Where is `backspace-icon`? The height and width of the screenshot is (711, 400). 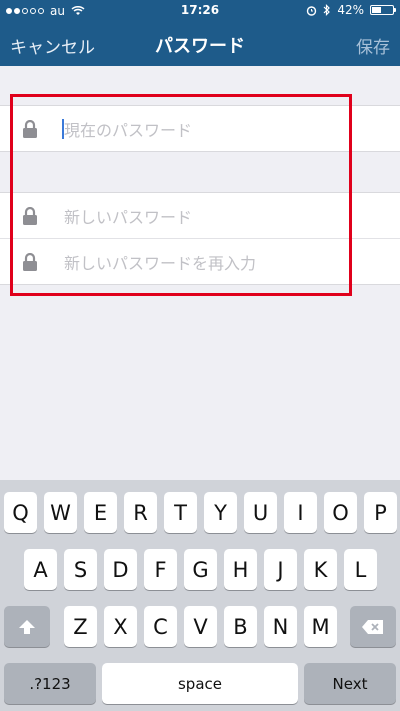
backspace-icon is located at coordinates (372, 626).